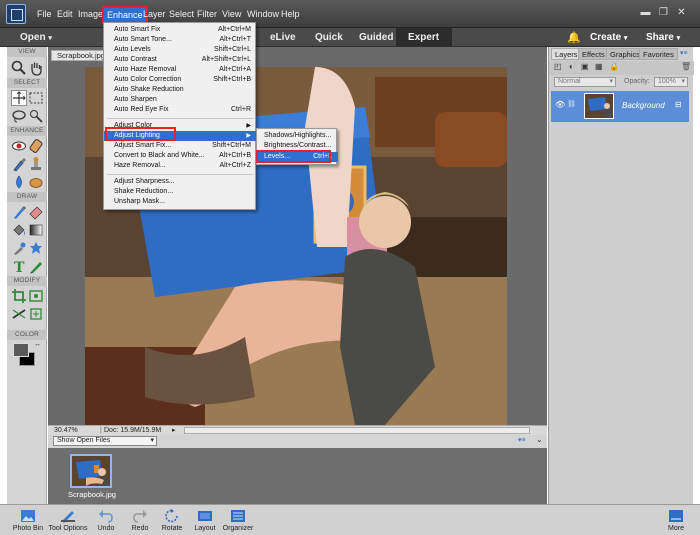  I want to click on spot-healing-tool-icon, so click(36, 146).